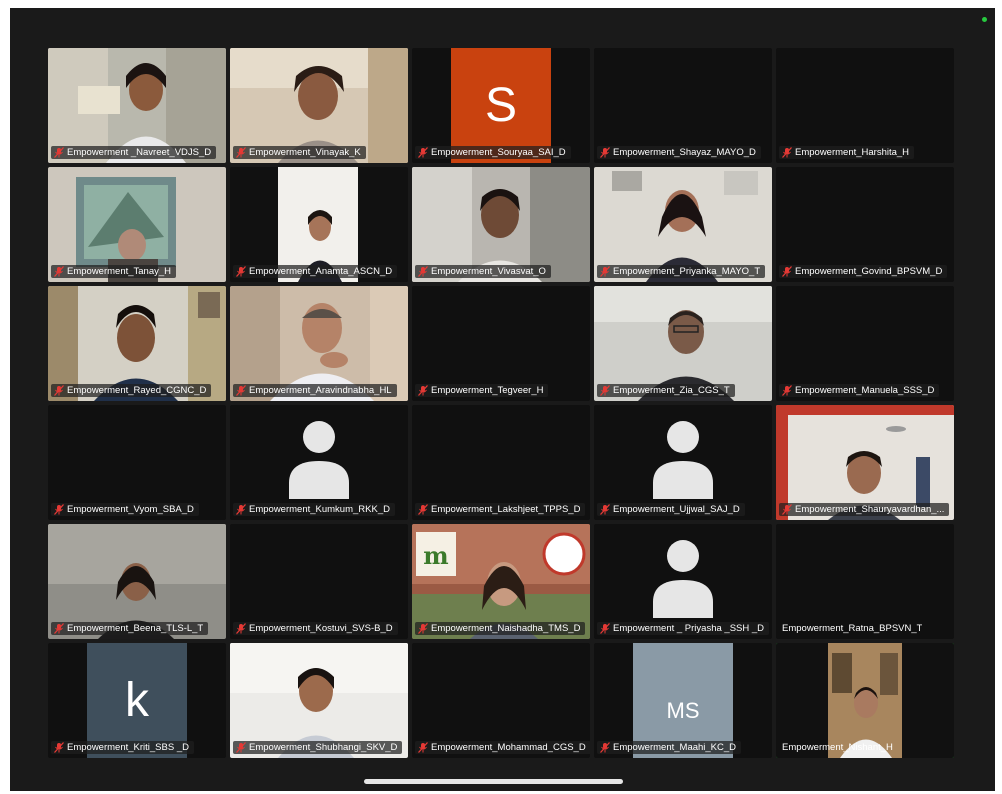 Image resolution: width=1002 pixels, height=794 pixels. What do you see at coordinates (865, 581) in the screenshot?
I see `participant-tile: Empowerment_Ratna_BPSVN_T` at bounding box center [865, 581].